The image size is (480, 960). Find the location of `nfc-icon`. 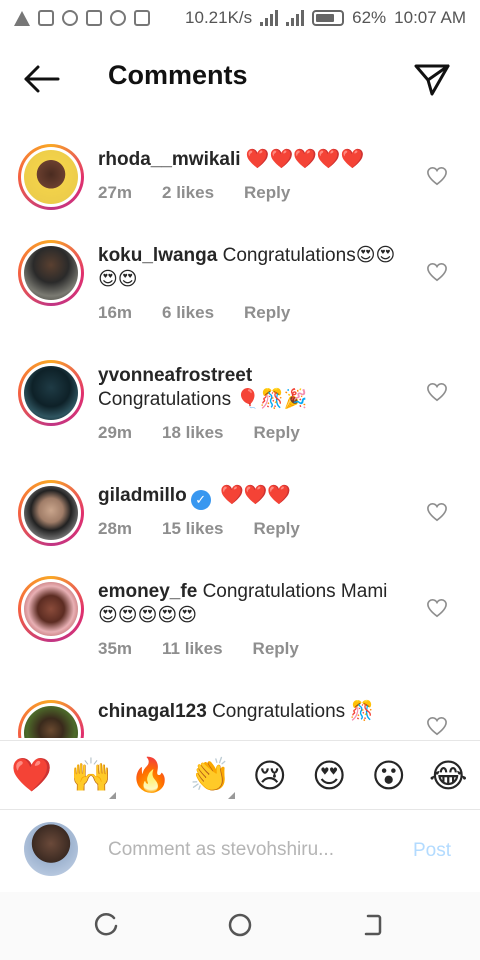

nfc-icon is located at coordinates (94, 18).